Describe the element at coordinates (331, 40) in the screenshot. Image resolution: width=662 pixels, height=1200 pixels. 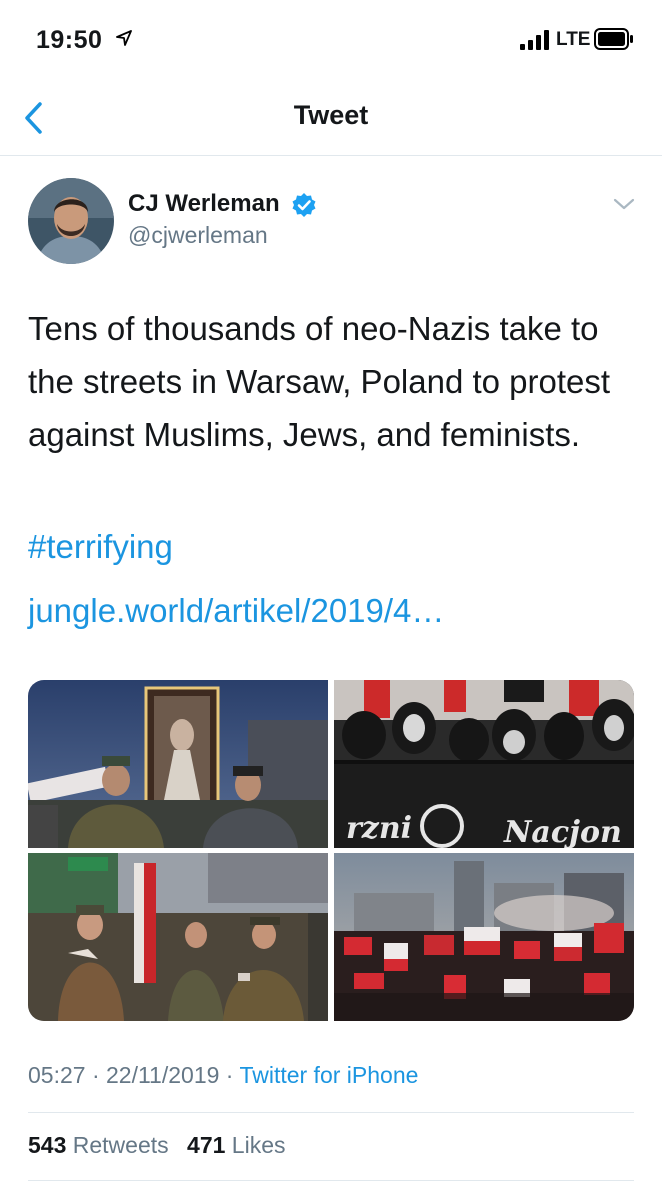
I see `status-bar: 19:50 LTE` at that location.